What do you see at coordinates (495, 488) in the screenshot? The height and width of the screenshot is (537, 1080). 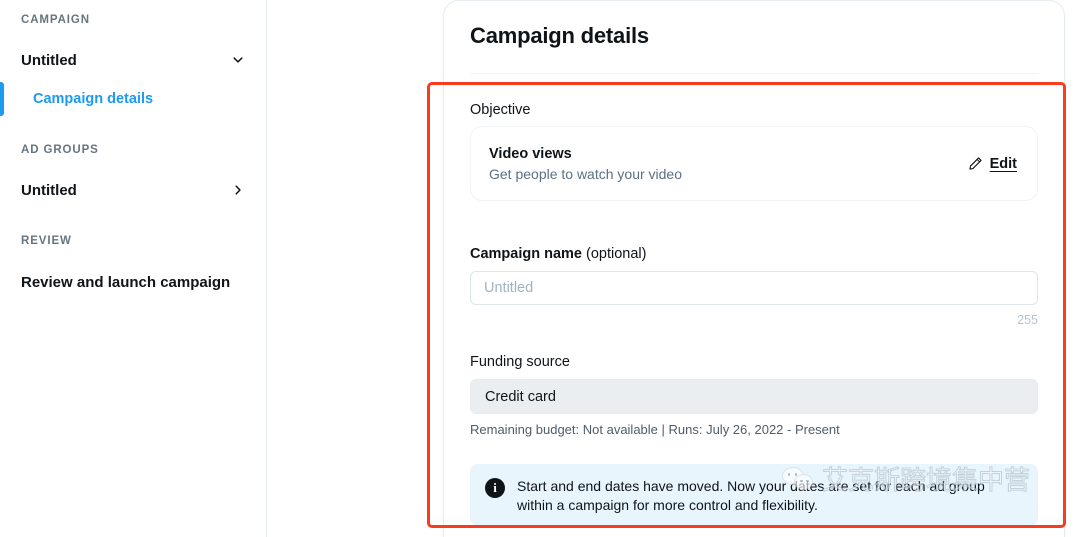 I see `info-icon: i` at bounding box center [495, 488].